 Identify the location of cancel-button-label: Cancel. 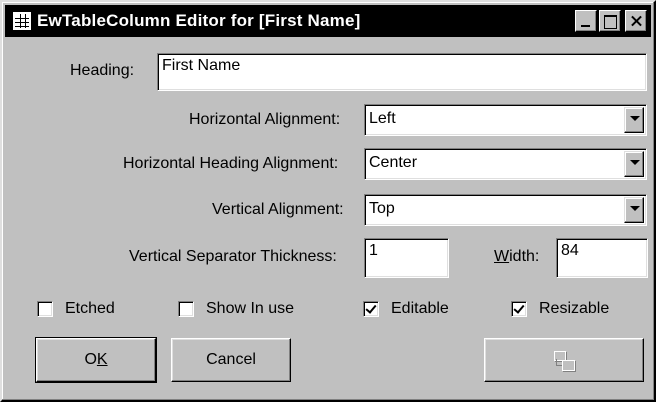
(231, 359).